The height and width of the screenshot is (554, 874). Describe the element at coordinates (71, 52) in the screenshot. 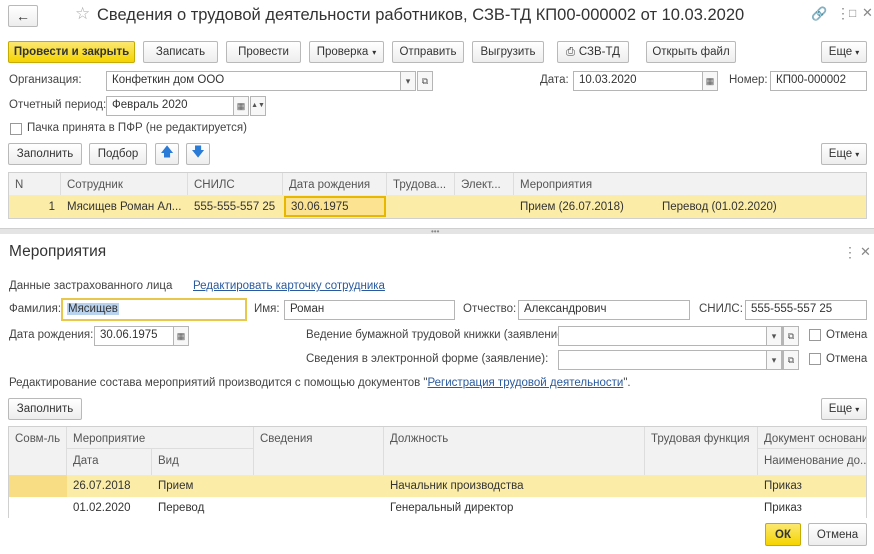

I see `post-and-close-button: Провести и закрыть` at that location.